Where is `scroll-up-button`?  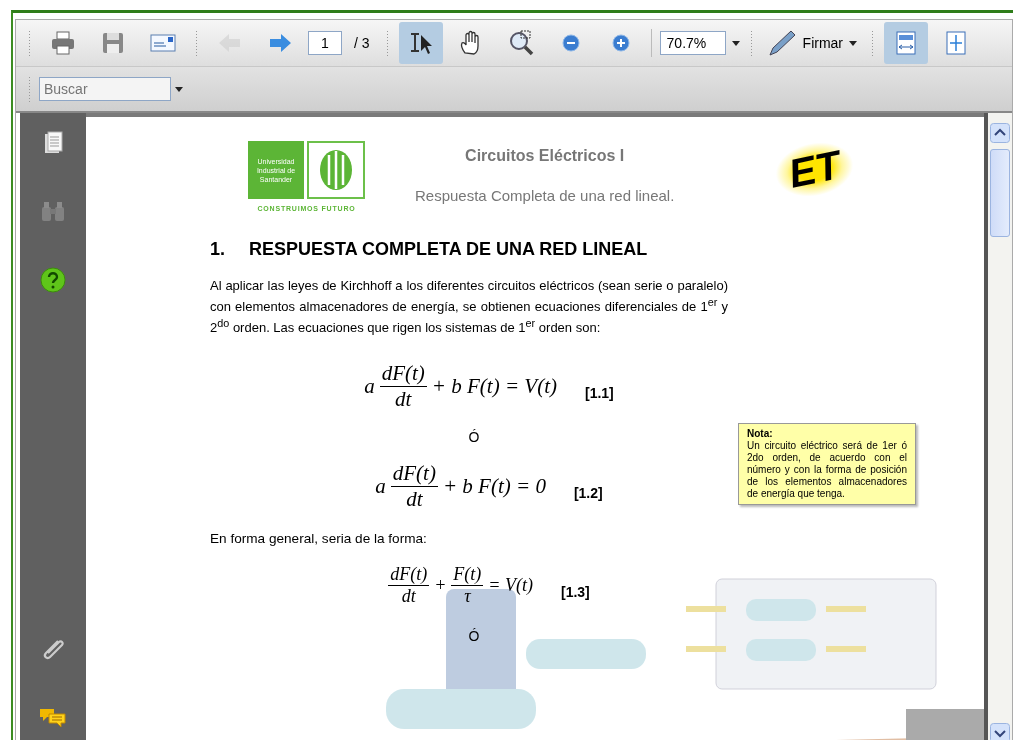 scroll-up-button is located at coordinates (1000, 133).